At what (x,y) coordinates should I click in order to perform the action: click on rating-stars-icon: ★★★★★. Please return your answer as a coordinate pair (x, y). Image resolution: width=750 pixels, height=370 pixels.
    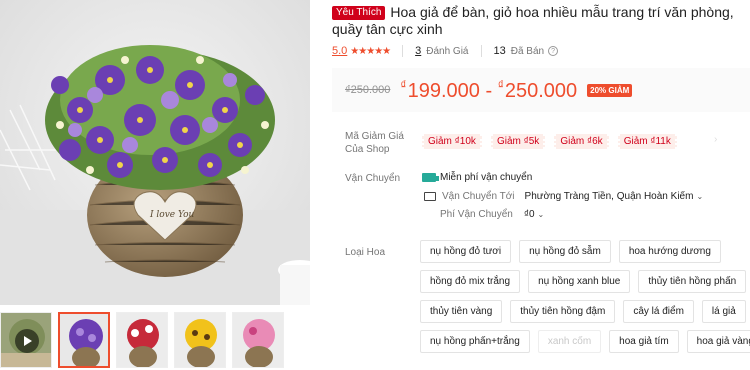
    Looking at the image, I should click on (370, 51).